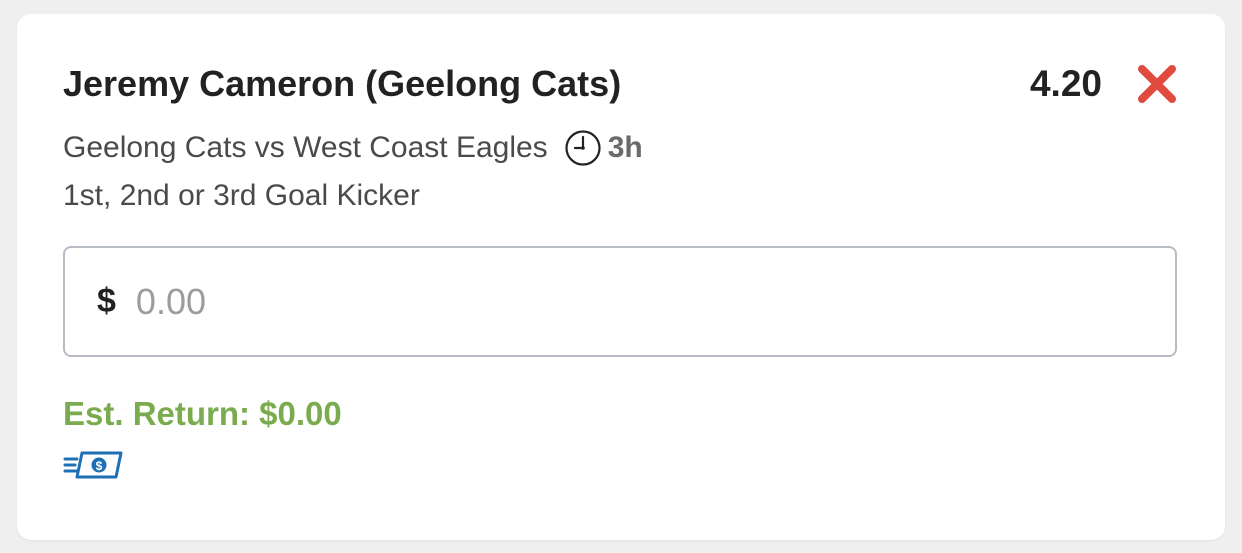  Describe the element at coordinates (342, 83) in the screenshot. I see `selection-title: Jeremy Cameron (Geelong Cats)` at that location.